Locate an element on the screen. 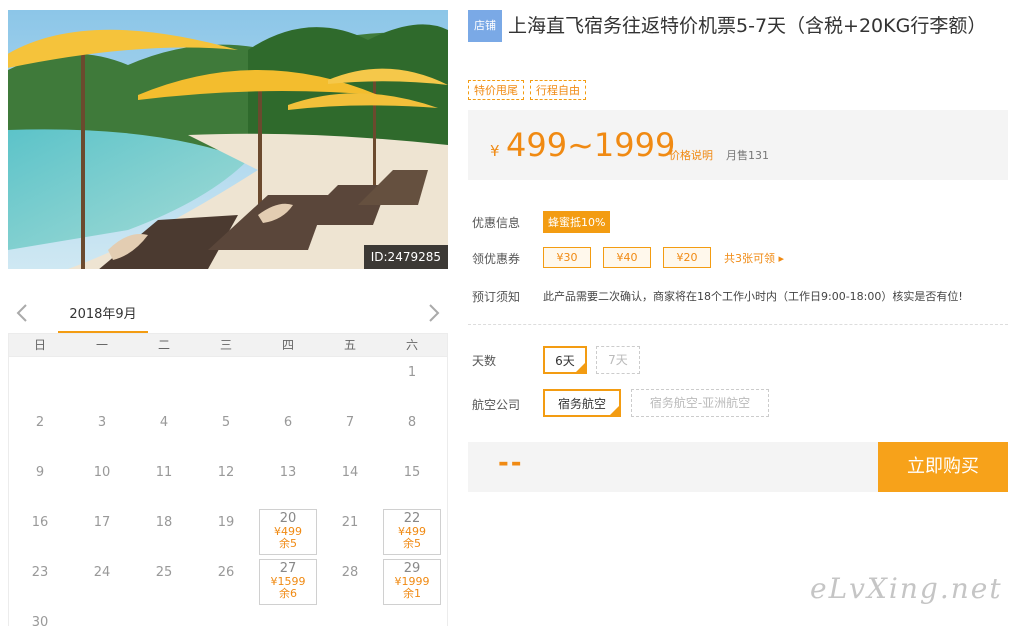 The image size is (1015, 626). calendar-day: 3 is located at coordinates (102, 432).